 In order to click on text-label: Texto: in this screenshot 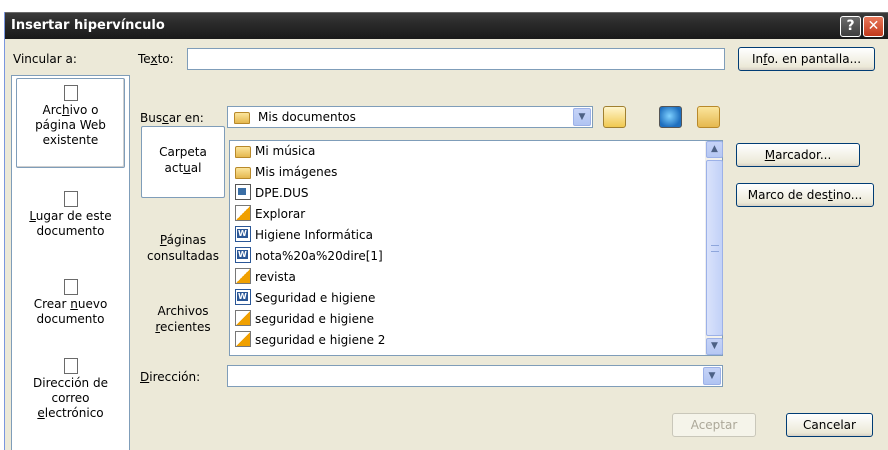, I will do `click(156, 59)`.